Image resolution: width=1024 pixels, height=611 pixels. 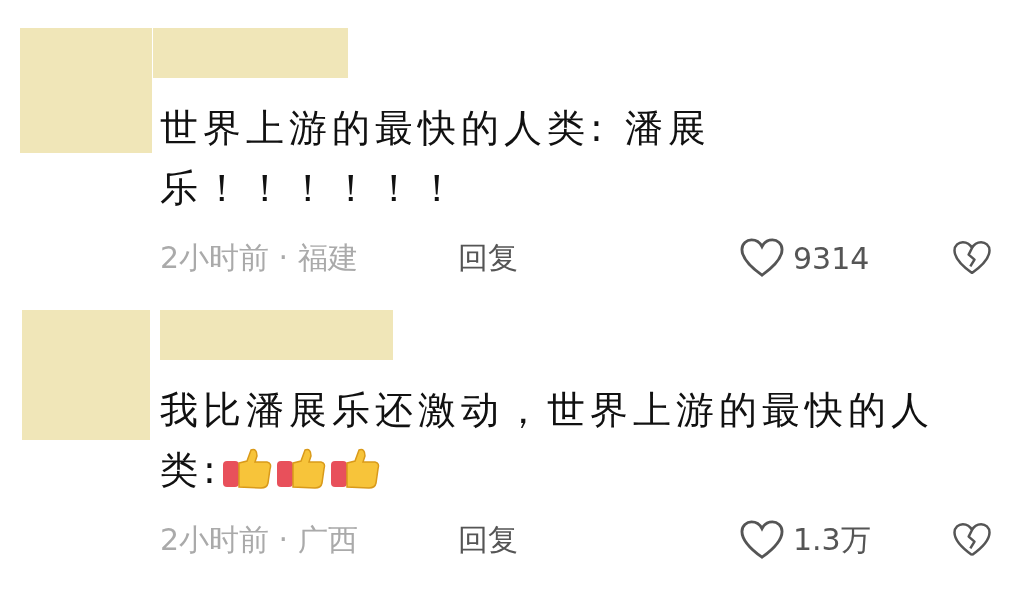 I want to click on like-count: 1.3万, so click(x=832, y=539).